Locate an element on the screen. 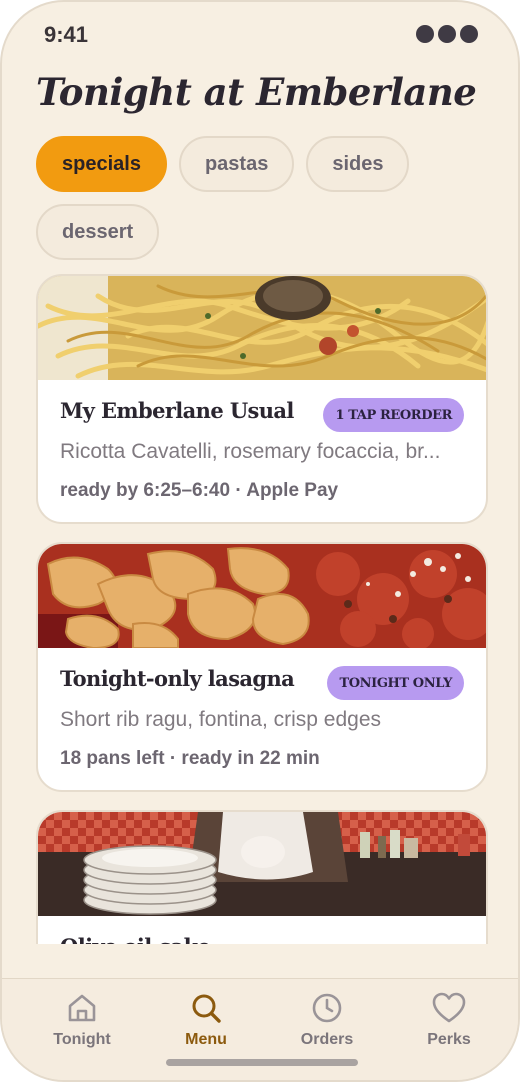 The width and height of the screenshot is (520, 1082). home-icon is located at coordinates (82, 1008).